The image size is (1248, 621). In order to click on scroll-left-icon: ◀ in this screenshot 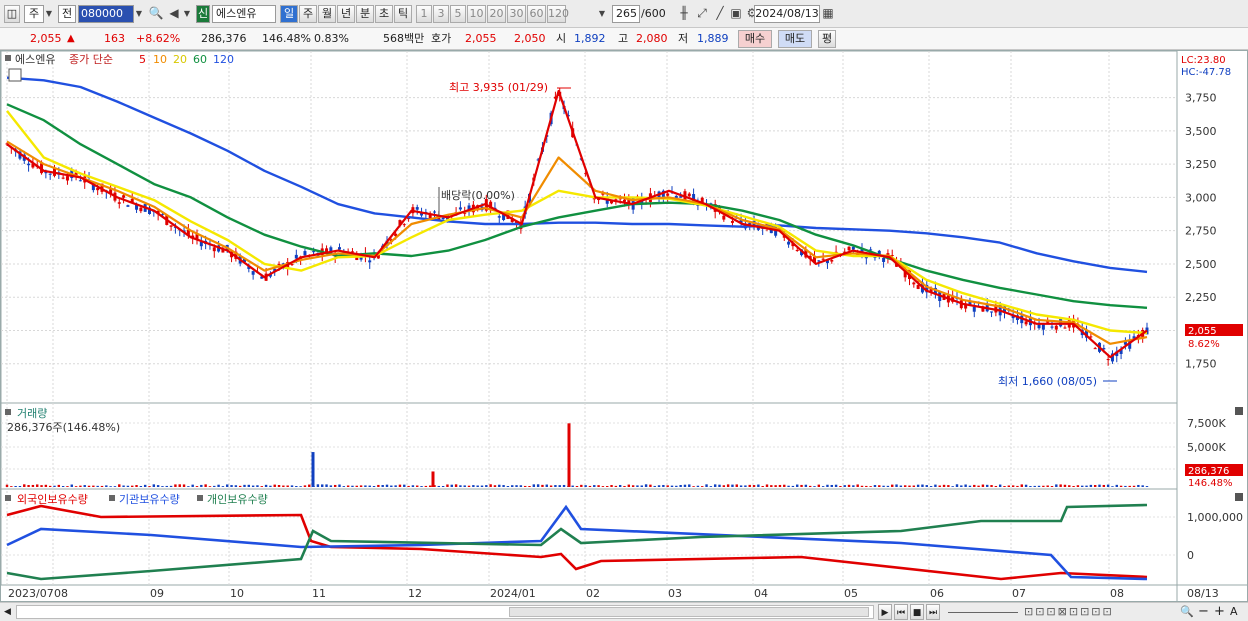, I will do `click(9, 612)`.